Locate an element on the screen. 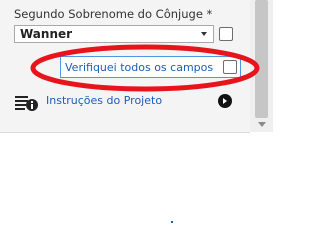 This screenshot has height=240, width=320. scroll-down-arrow-icon is located at coordinates (262, 124).